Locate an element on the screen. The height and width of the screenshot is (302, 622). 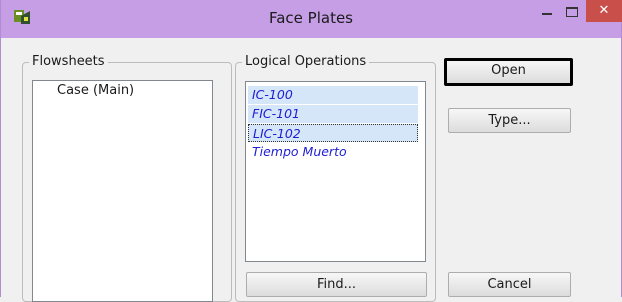
open-button: Open is located at coordinates (508, 72).